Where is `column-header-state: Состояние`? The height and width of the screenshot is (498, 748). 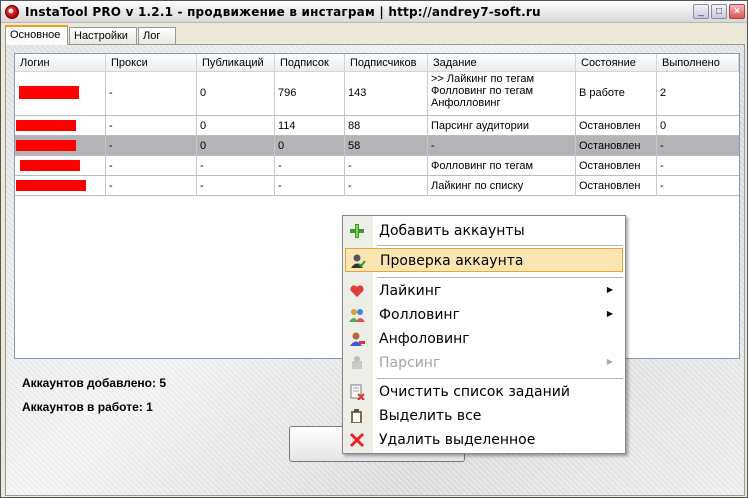 column-header-state: Состояние is located at coordinates (616, 63).